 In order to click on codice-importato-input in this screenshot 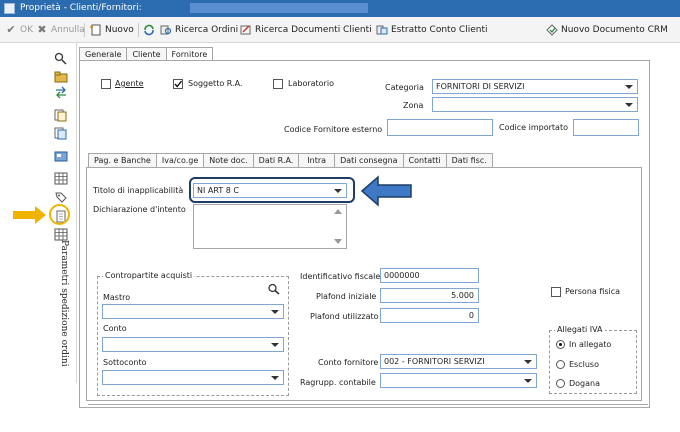, I will do `click(606, 127)`.